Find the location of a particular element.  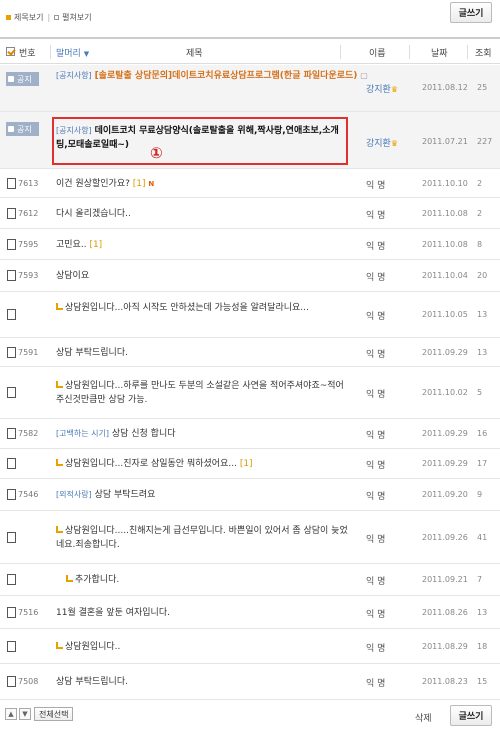

write-button-bottom: 글쓰기 is located at coordinates (471, 715).